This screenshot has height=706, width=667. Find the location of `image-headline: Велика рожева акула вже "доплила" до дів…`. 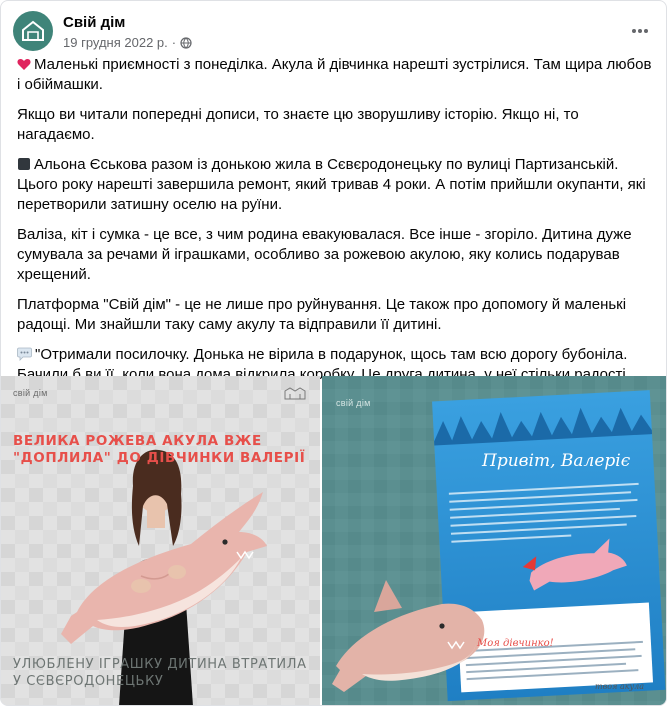

image-headline: Велика рожева акула вже "доплила" до дів… is located at coordinates (159, 449).